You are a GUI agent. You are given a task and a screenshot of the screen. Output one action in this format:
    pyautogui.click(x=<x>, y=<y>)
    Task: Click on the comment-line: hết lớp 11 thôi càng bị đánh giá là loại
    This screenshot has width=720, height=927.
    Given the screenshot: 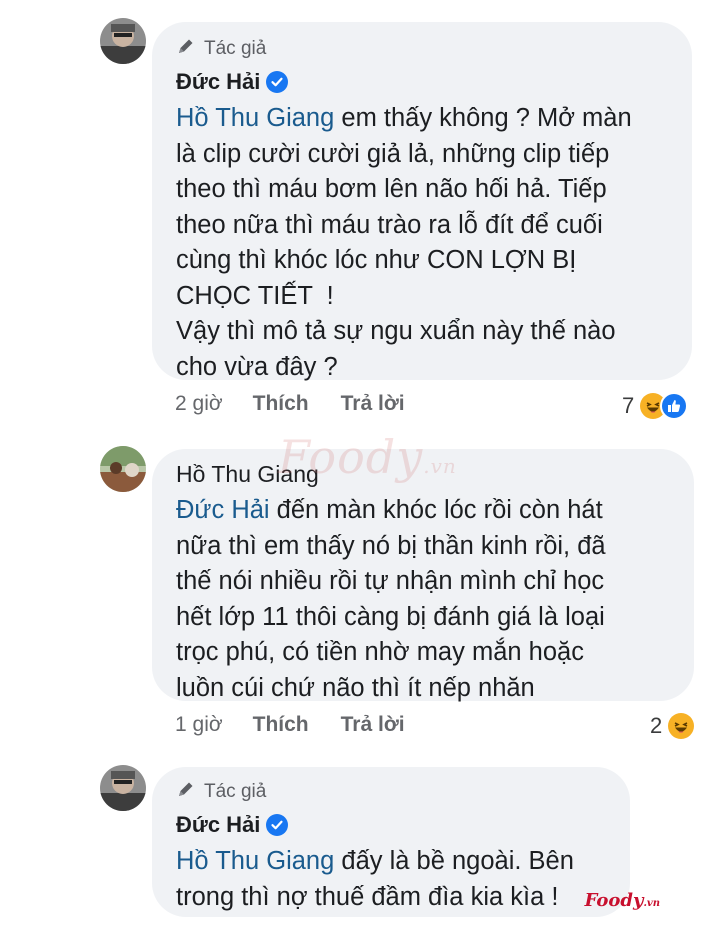 What is the action you would take?
    pyautogui.click(x=390, y=616)
    